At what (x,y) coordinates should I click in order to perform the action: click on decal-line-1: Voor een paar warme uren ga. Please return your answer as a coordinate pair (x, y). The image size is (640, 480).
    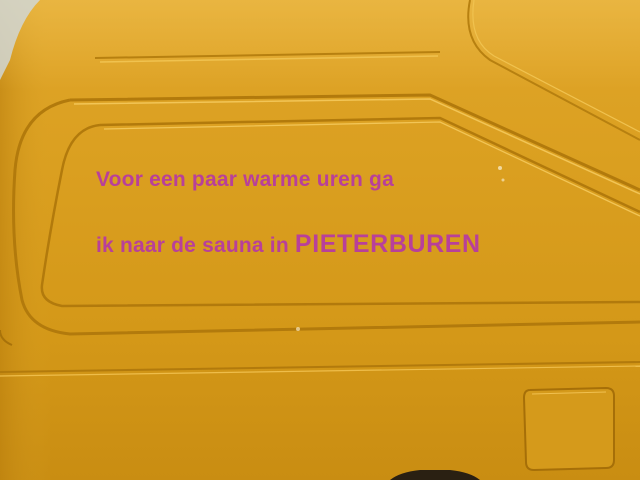
    Looking at the image, I should click on (245, 179).